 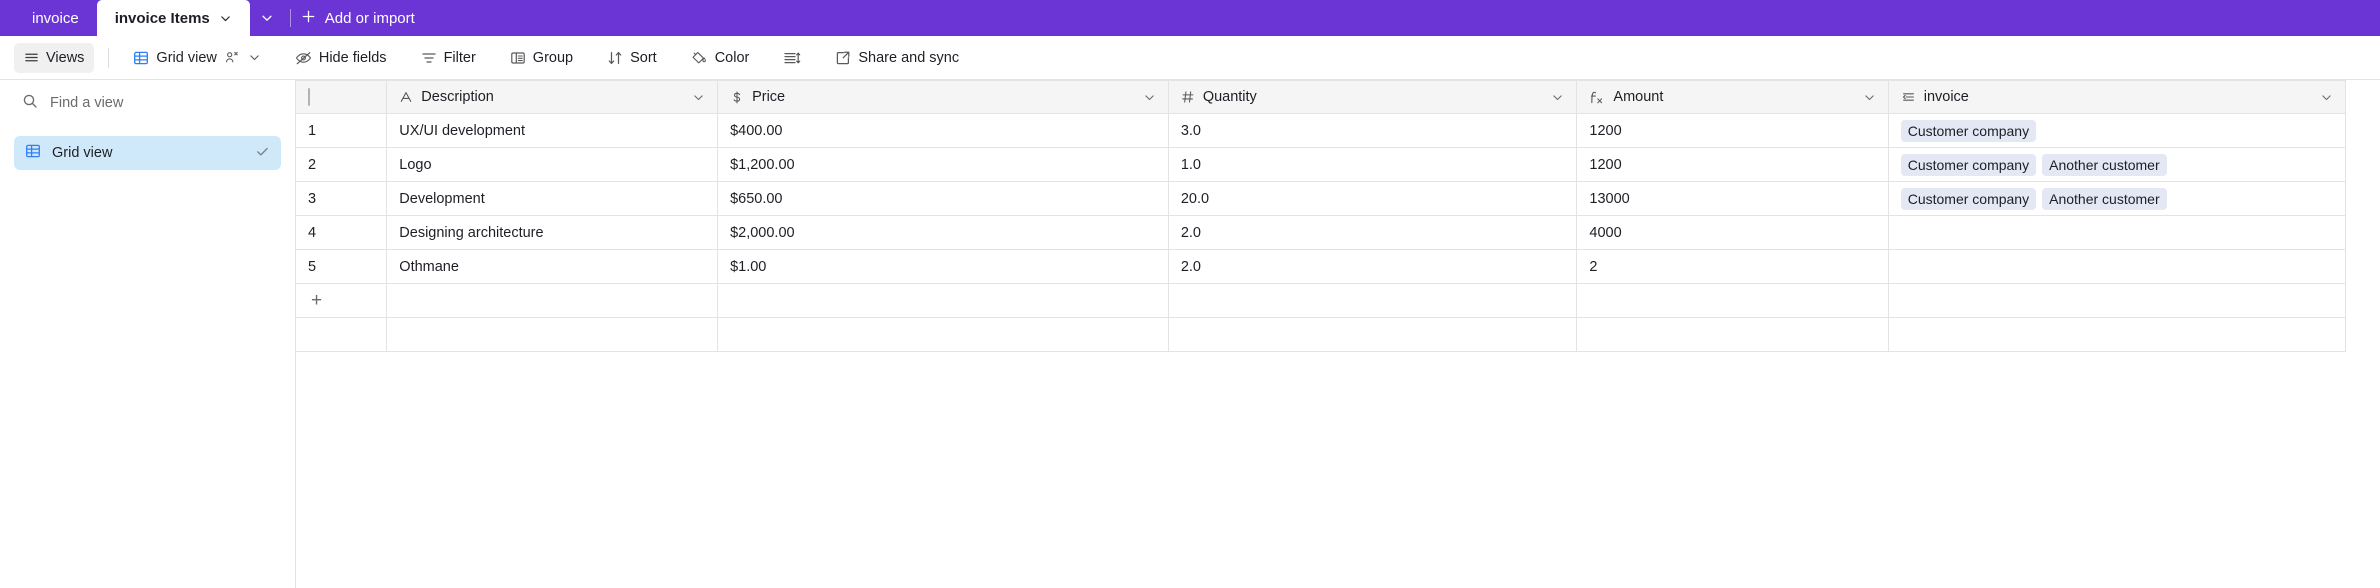 I want to click on sort-button: Sort, so click(x=632, y=58).